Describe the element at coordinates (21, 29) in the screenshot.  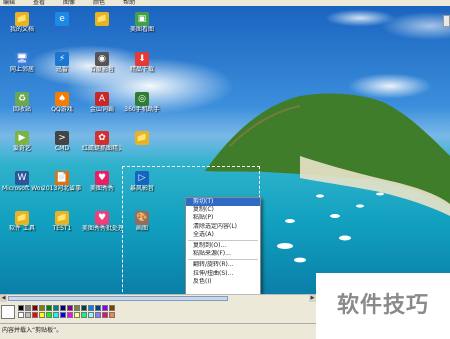
I see `desktop-icon-label: 我的文档` at that location.